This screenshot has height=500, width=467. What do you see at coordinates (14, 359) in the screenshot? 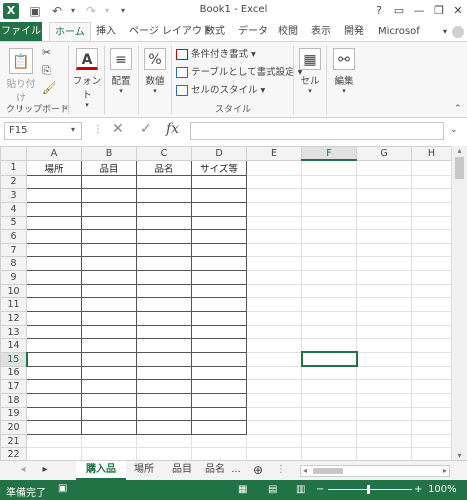
I see `row-header: 15` at bounding box center [14, 359].